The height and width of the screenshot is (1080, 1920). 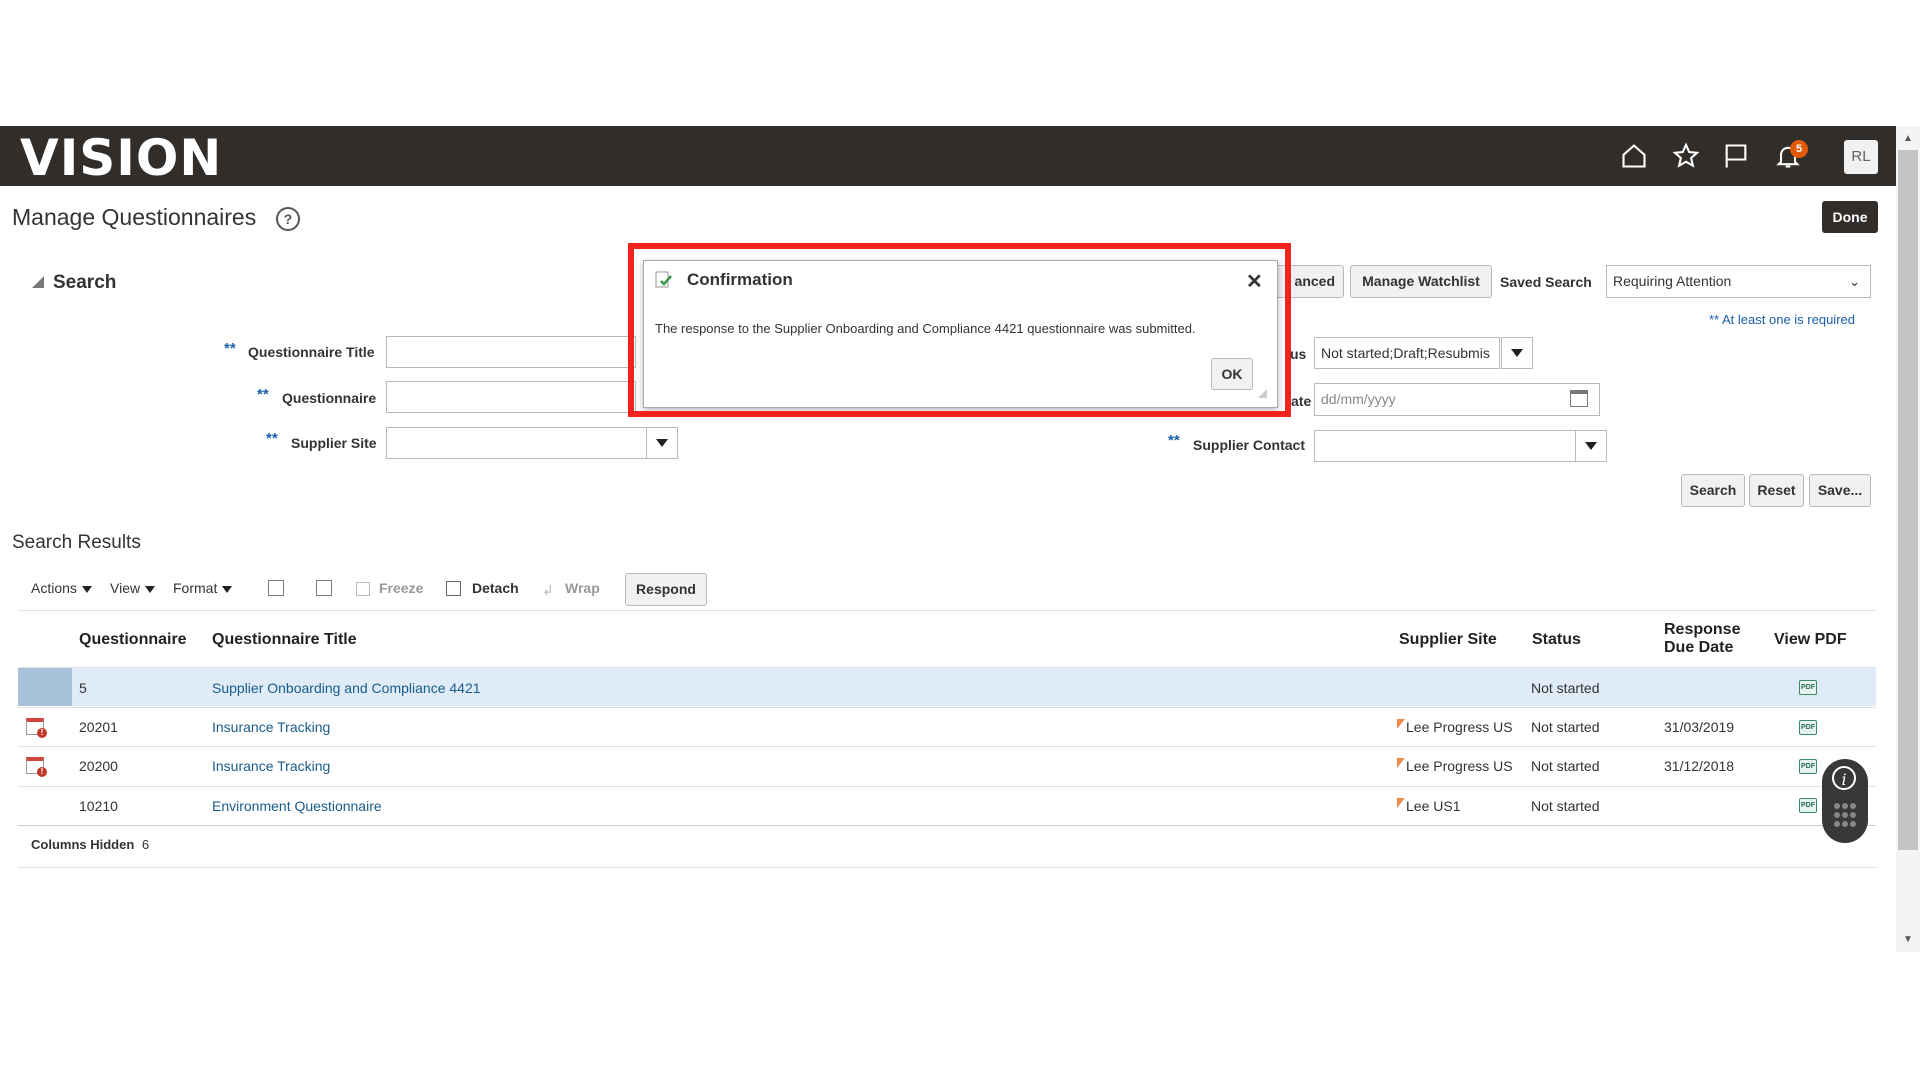 What do you see at coordinates (54, 588) in the screenshot?
I see `actions-menu-label: Actions` at bounding box center [54, 588].